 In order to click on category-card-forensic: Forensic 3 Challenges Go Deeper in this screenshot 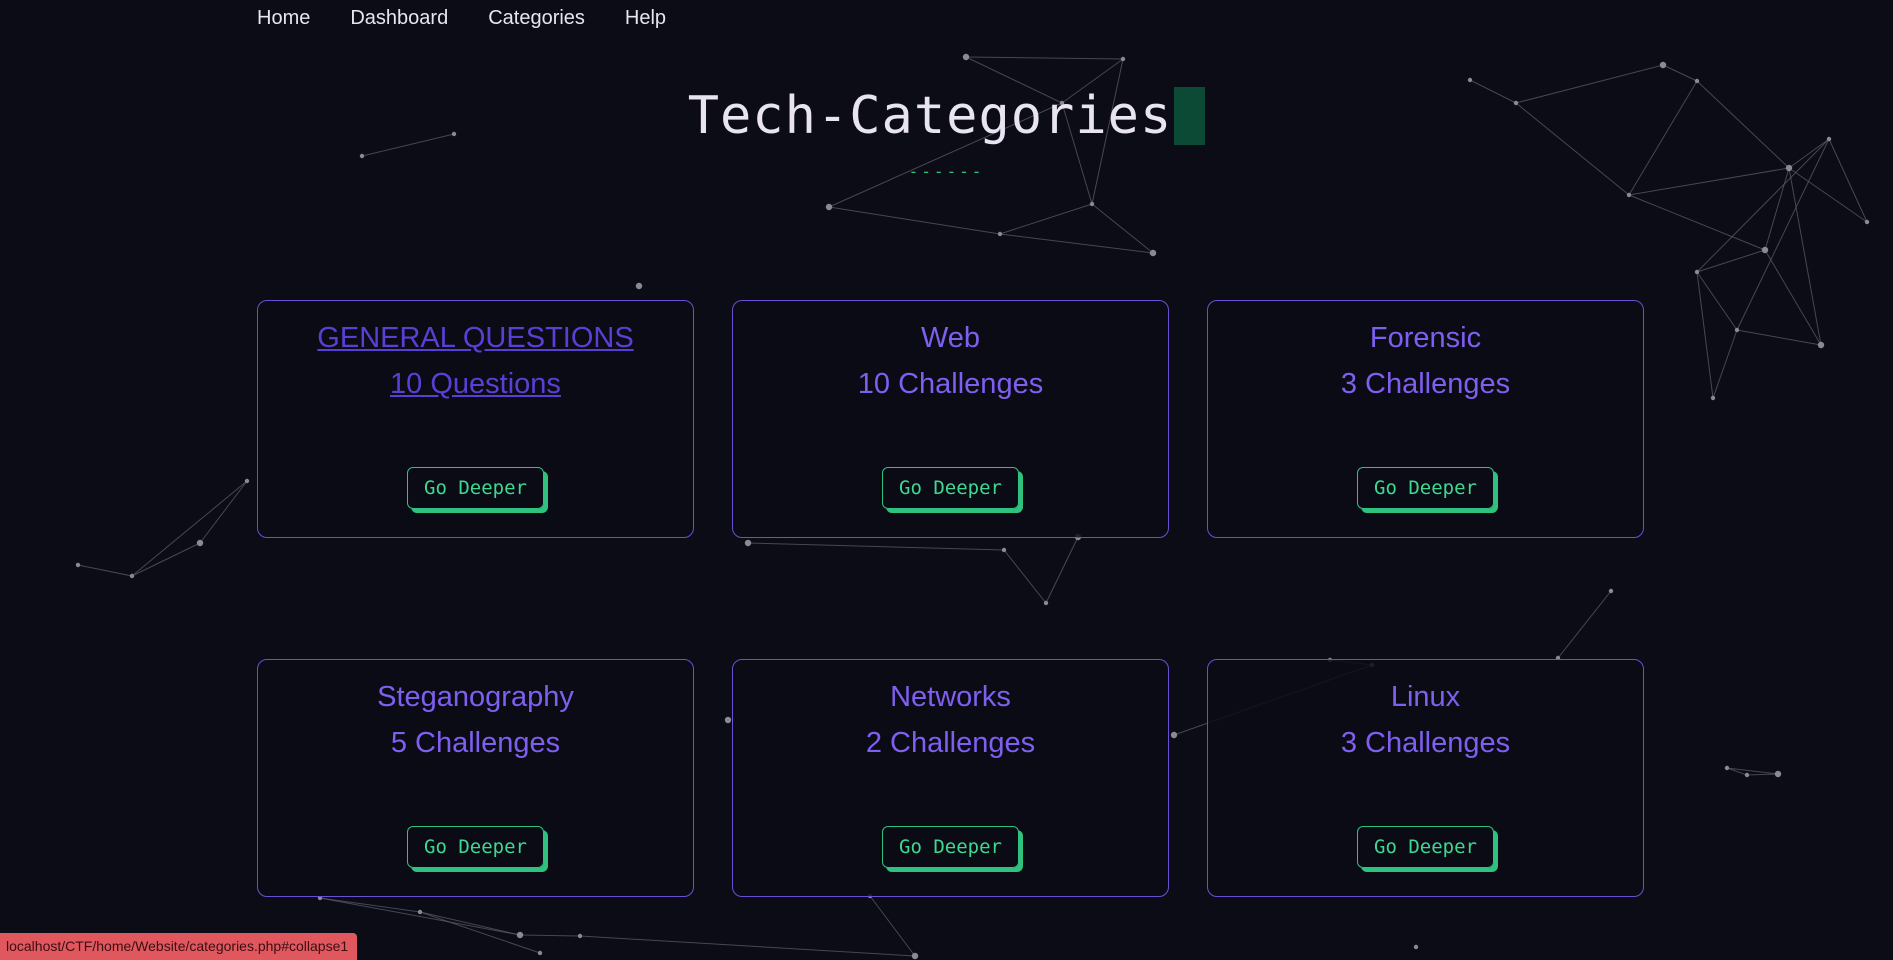, I will do `click(1425, 419)`.